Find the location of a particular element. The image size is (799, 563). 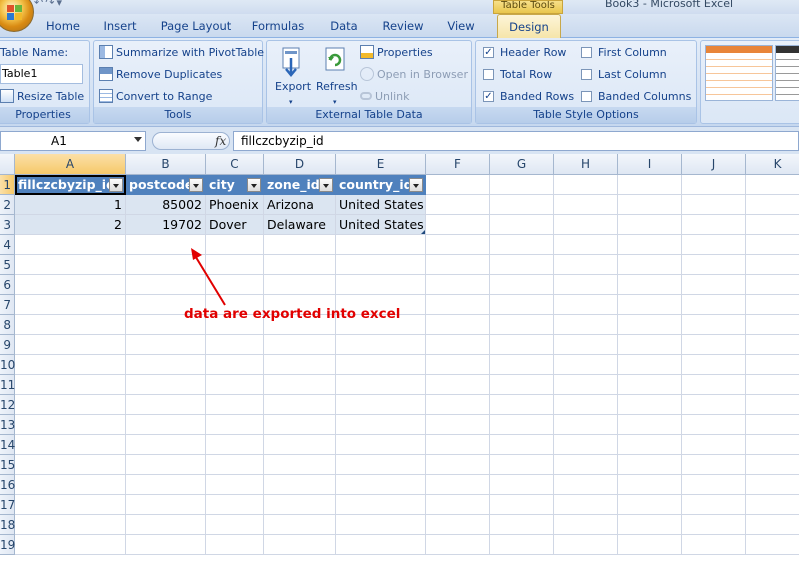

table-header-cell: zone_id is located at coordinates (300, 185).